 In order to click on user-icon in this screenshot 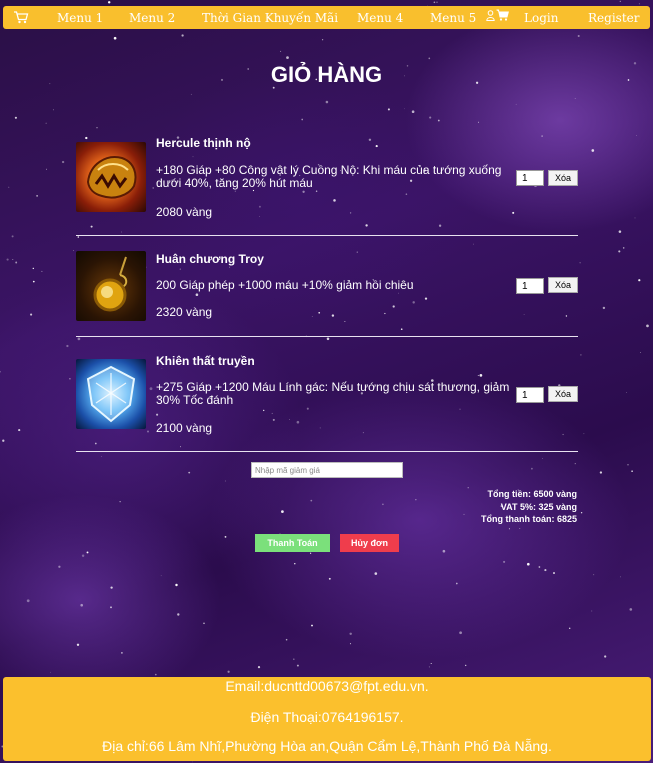, I will do `click(490, 15)`.